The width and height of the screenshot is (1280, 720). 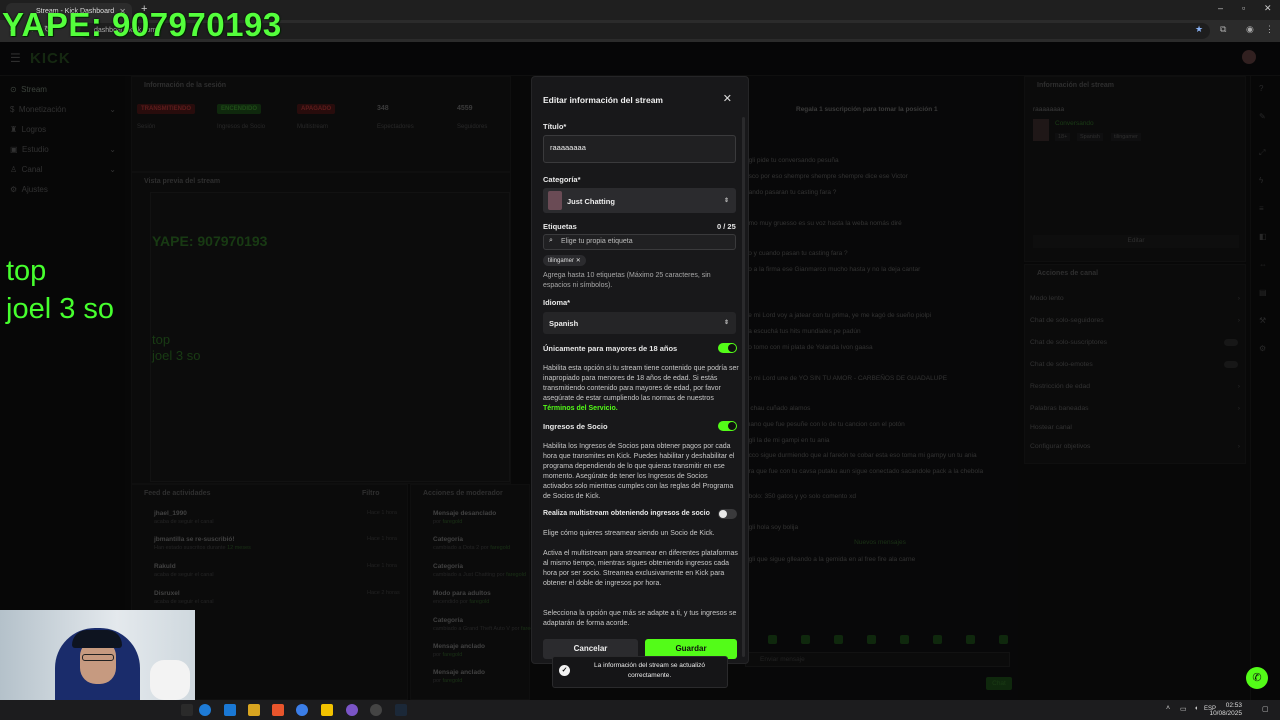 I want to click on menu-dots-icon: ⋮, so click(x=1269, y=29).